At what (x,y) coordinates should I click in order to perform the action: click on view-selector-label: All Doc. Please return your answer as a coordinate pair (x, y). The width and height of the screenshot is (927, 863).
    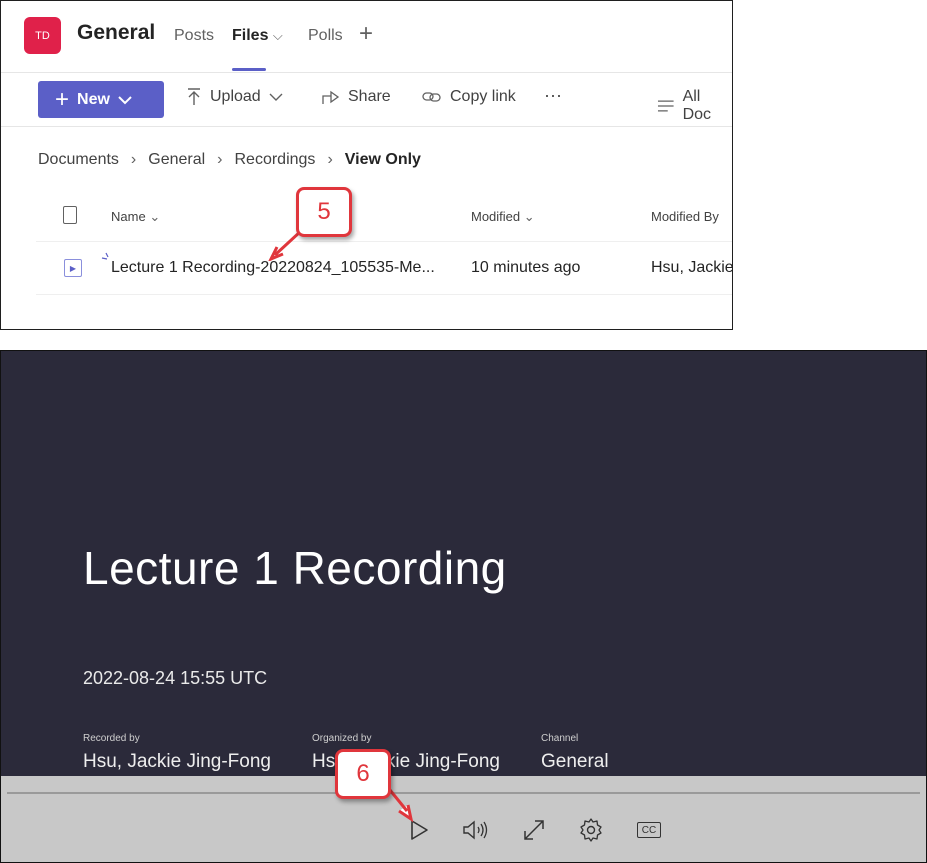
    Looking at the image, I should click on (697, 105).